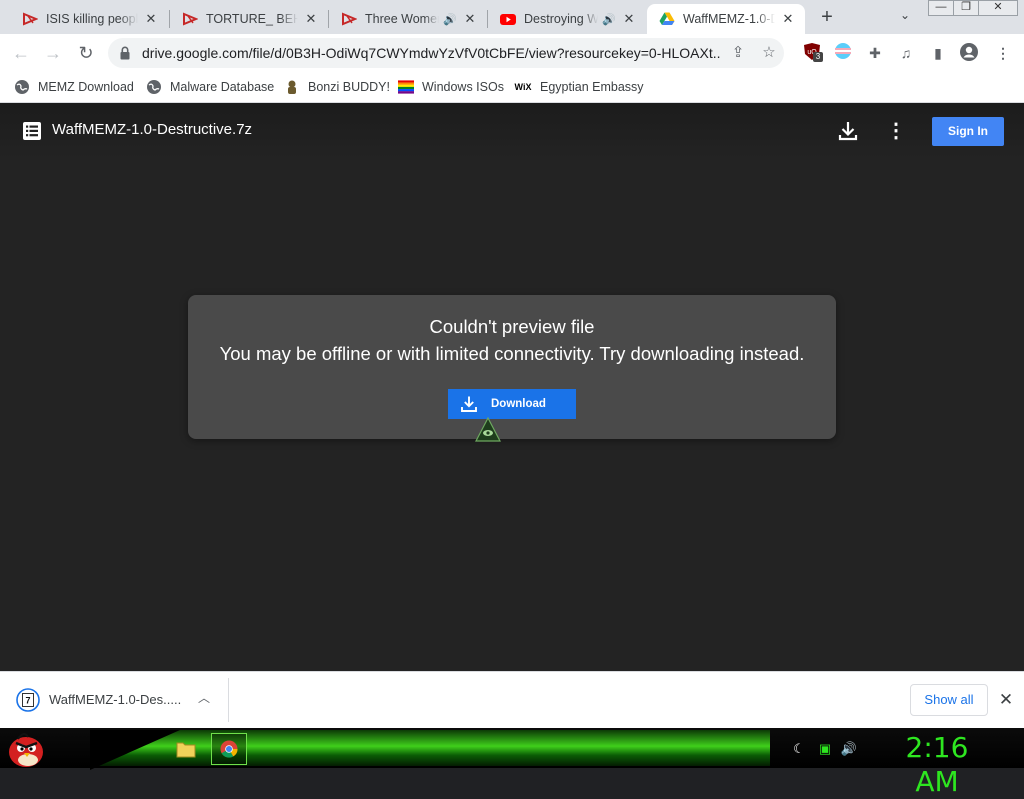  I want to click on chrome-logo-icon, so click(229, 749).